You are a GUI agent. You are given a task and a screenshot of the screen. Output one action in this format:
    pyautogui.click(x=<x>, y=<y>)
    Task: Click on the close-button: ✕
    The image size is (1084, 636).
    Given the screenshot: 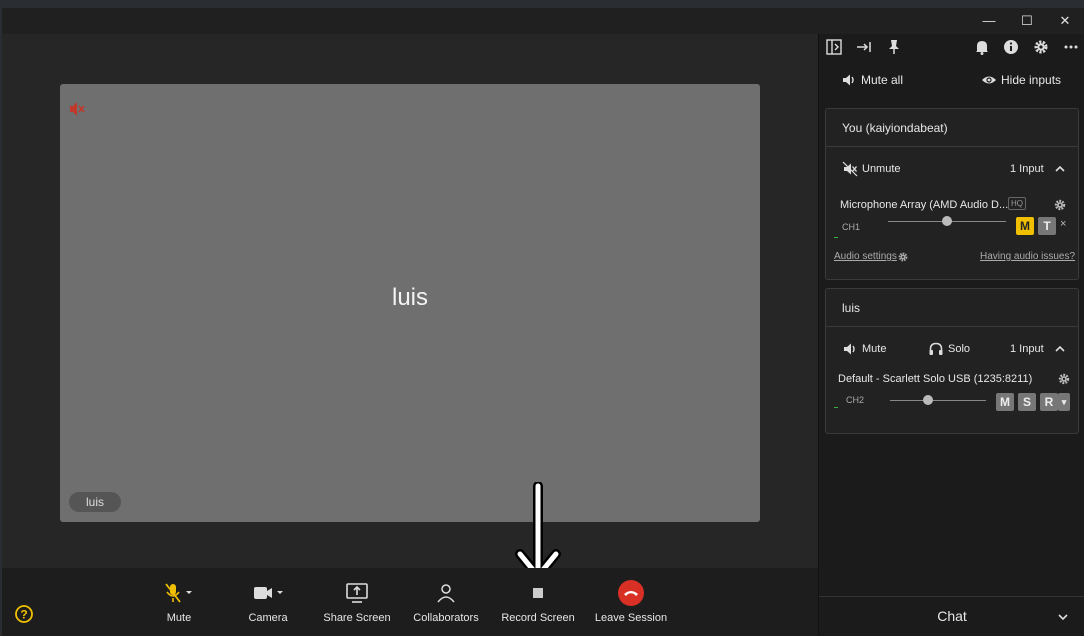 What is the action you would take?
    pyautogui.click(x=1065, y=21)
    